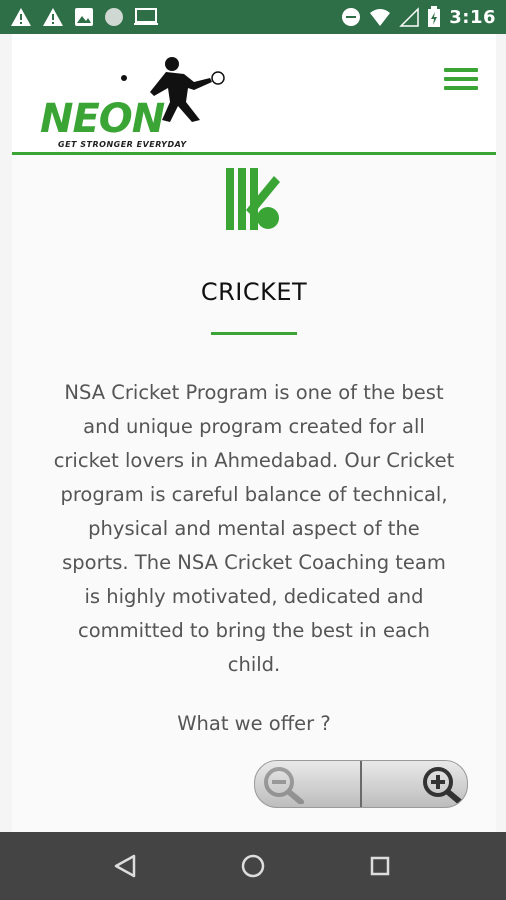  I want to click on do-not-disturb-icon, so click(351, 17).